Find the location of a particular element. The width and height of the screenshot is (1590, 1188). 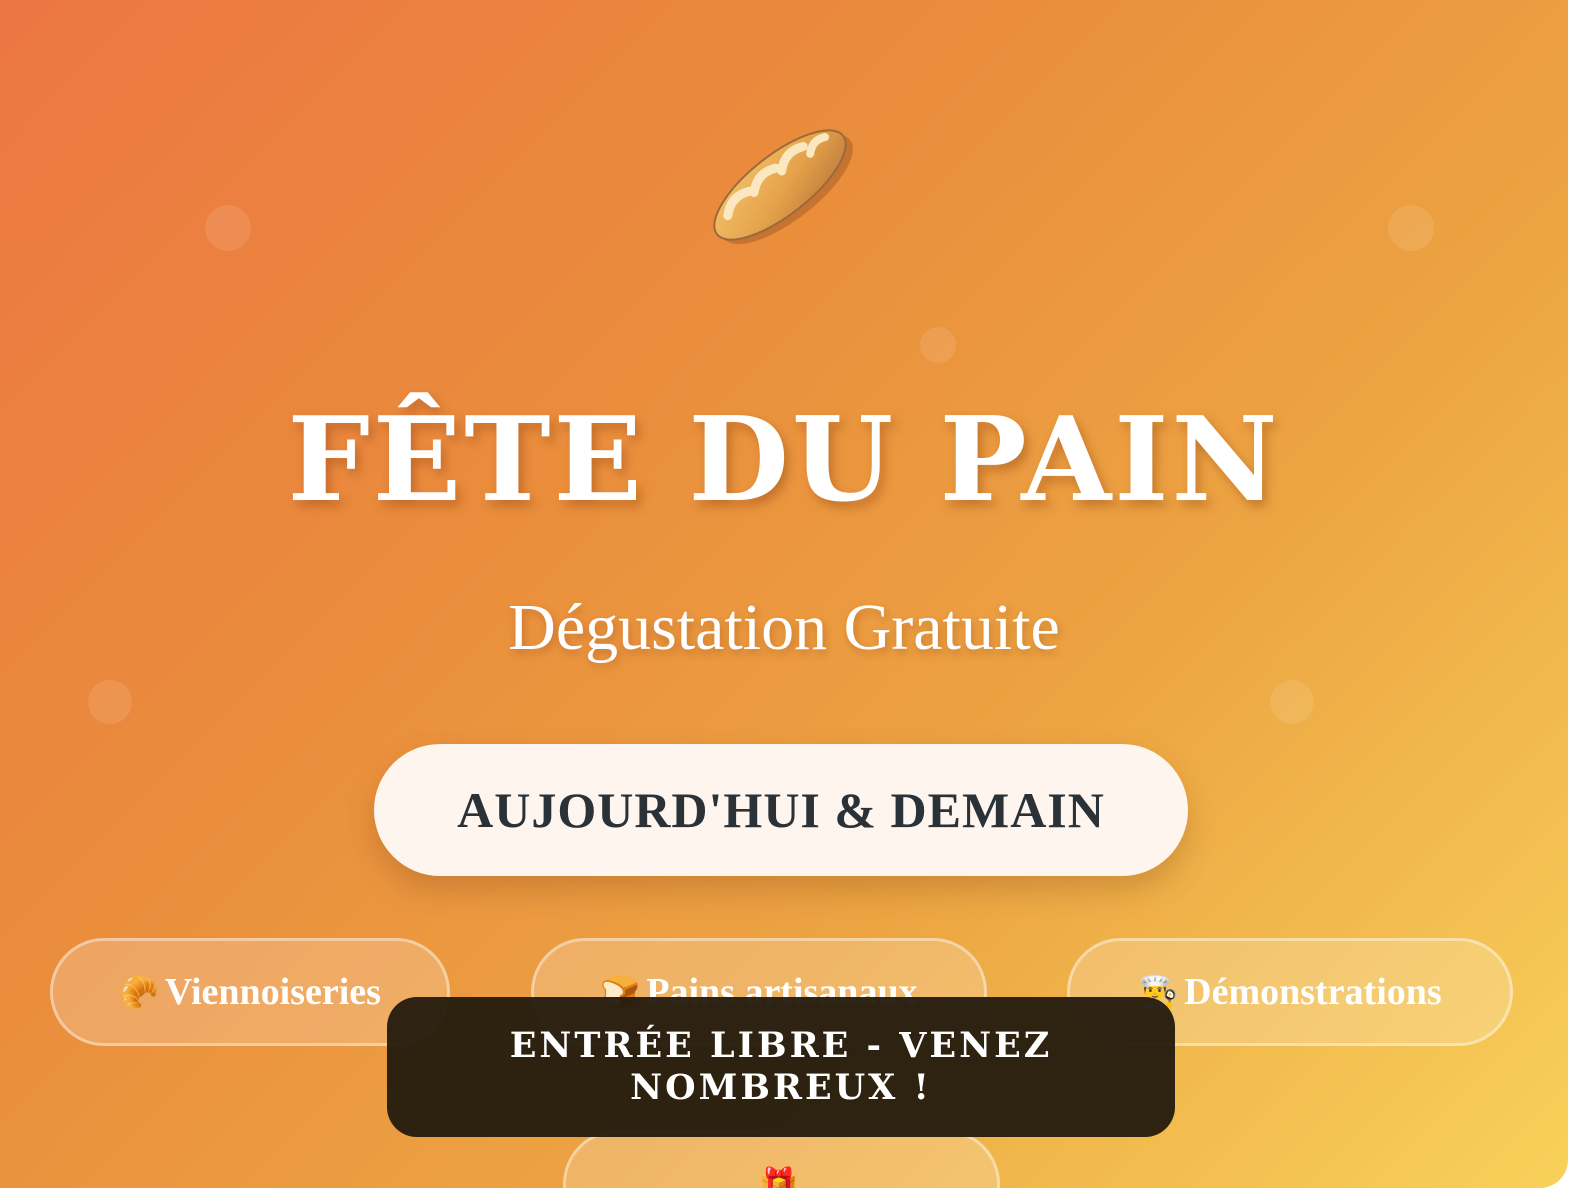

feature-label: Viennoiseries is located at coordinates (272, 992).